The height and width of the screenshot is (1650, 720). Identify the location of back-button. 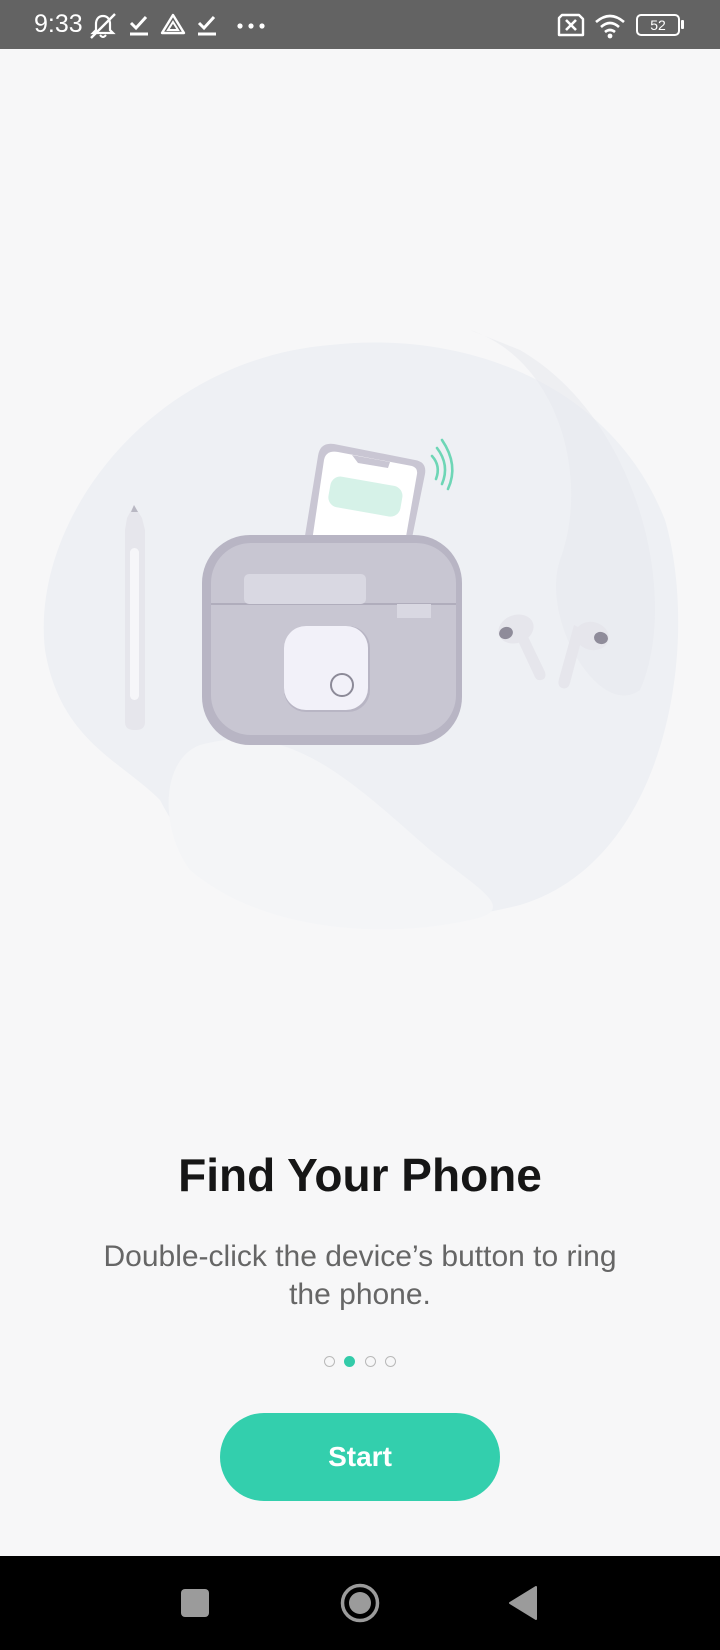
(523, 1603).